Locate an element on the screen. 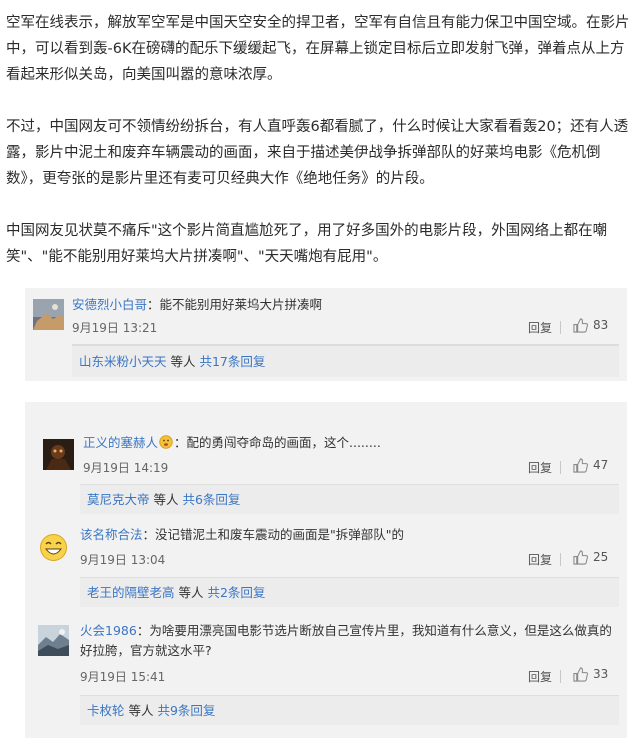 The width and height of the screenshot is (635, 740). comment-username: 安德烈小白哥 is located at coordinates (109, 304).